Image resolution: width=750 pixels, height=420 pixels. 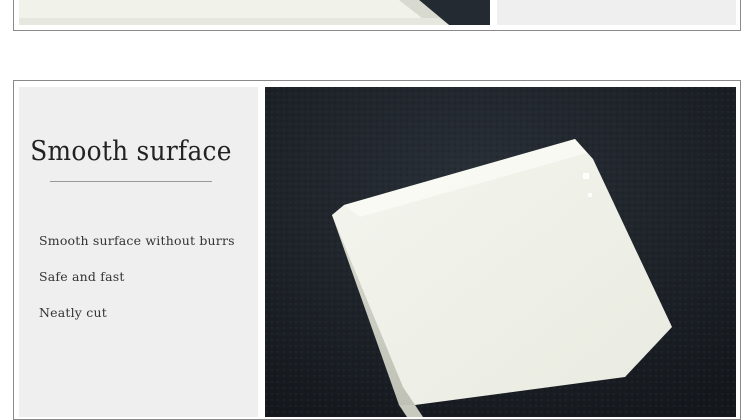 I want to click on previous-product-photo, so click(x=254, y=12).